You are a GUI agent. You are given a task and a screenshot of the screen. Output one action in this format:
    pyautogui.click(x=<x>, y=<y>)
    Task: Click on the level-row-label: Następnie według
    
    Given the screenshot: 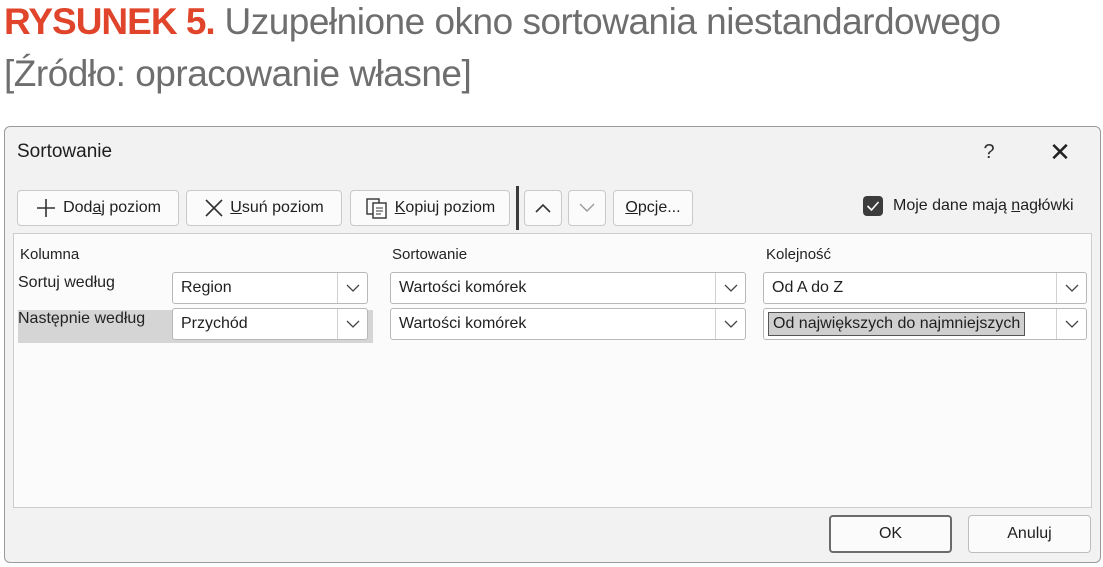 What is the action you would take?
    pyautogui.click(x=81, y=319)
    